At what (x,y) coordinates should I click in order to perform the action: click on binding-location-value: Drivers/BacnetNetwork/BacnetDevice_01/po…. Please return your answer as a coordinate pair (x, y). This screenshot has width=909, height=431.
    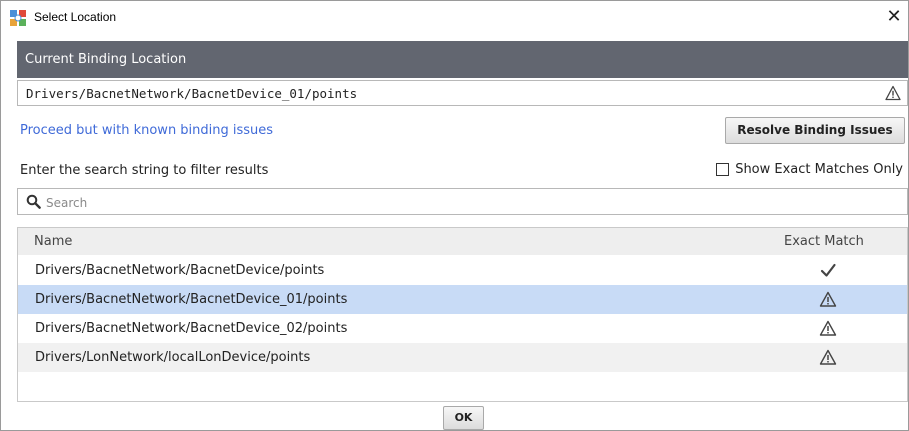
    Looking at the image, I should click on (192, 93).